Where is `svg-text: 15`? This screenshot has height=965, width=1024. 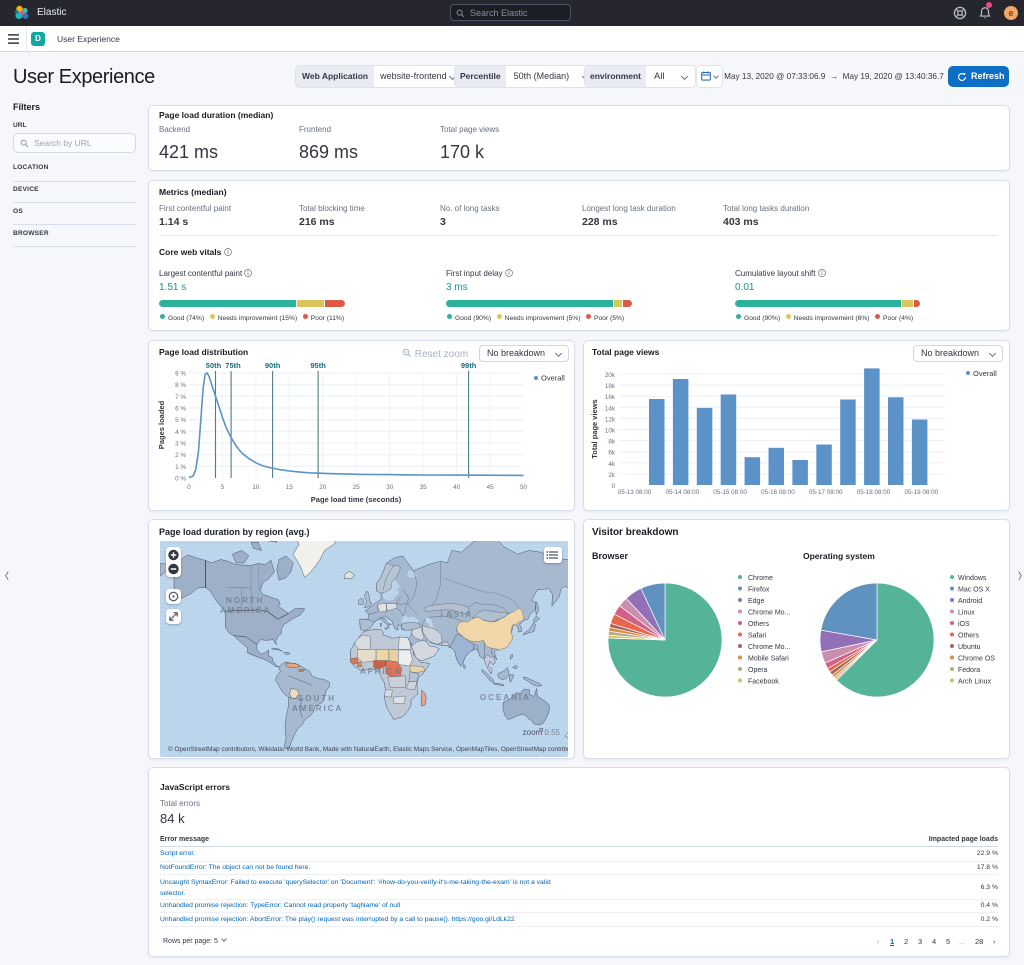 svg-text: 15 is located at coordinates (290, 487).